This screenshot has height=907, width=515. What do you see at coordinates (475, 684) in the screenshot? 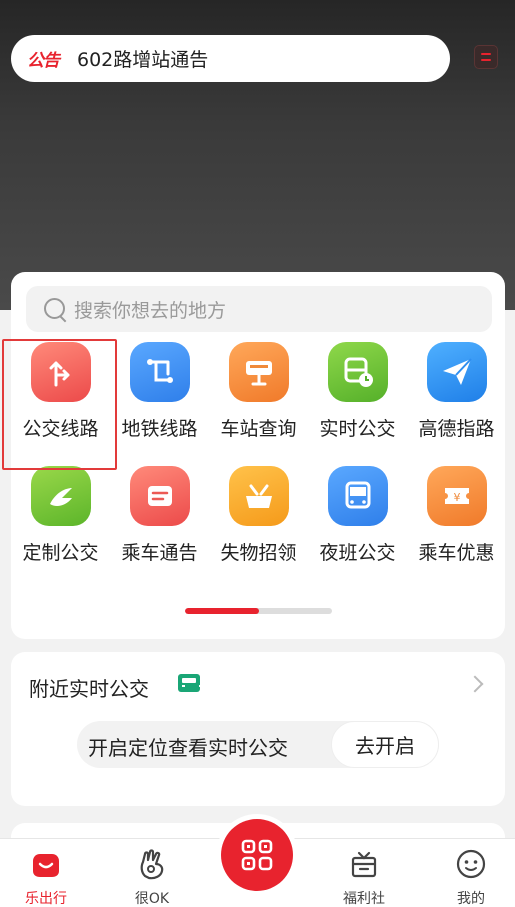
I see `chevron-right-icon` at bounding box center [475, 684].